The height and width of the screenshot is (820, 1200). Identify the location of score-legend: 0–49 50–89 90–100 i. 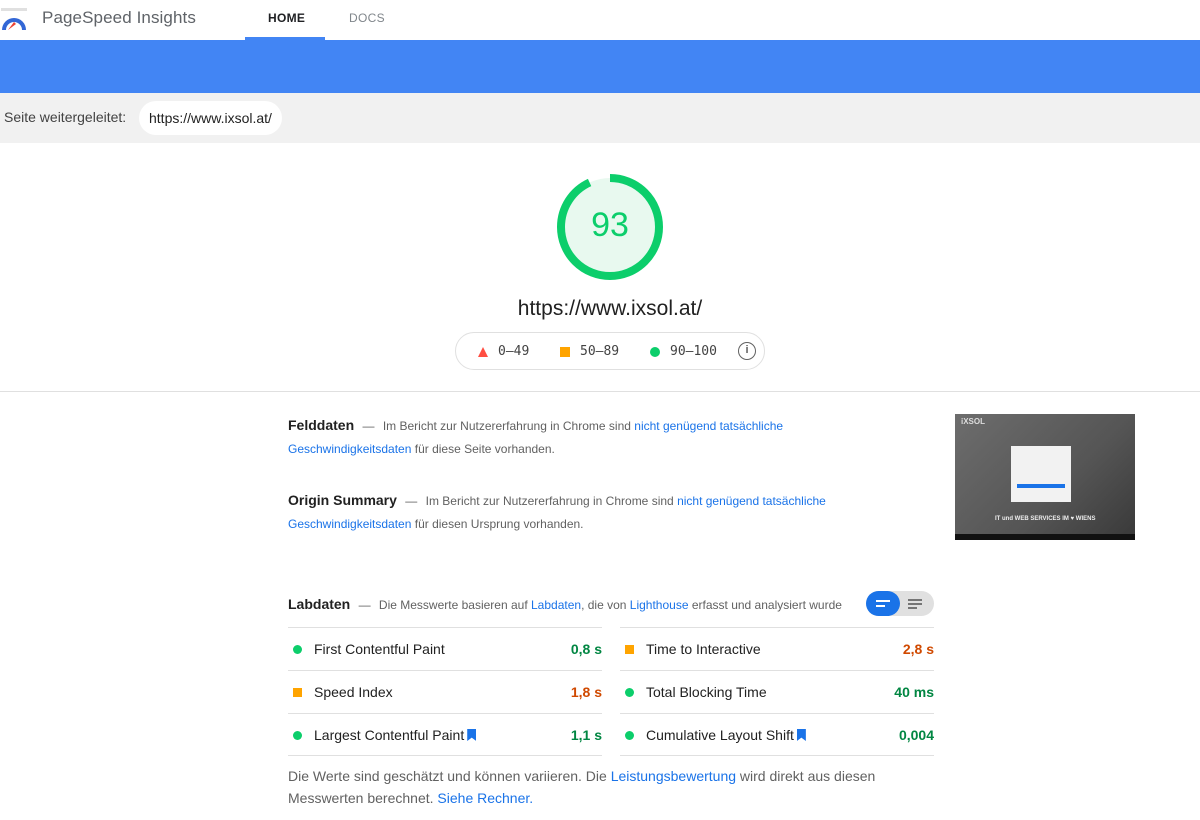
(610, 351).